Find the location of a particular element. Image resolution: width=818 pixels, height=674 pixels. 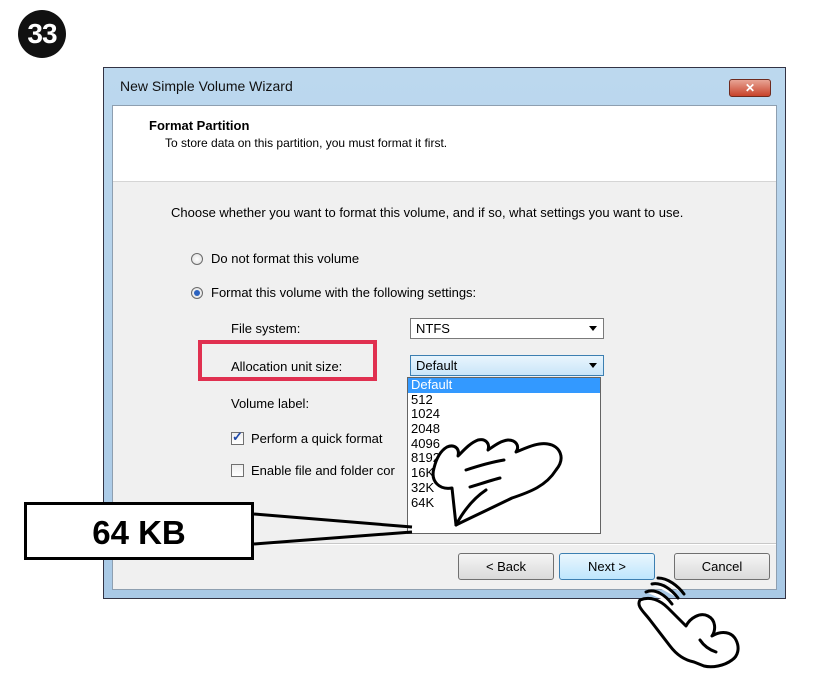

hand-pointer-icon is located at coordinates (497, 482).